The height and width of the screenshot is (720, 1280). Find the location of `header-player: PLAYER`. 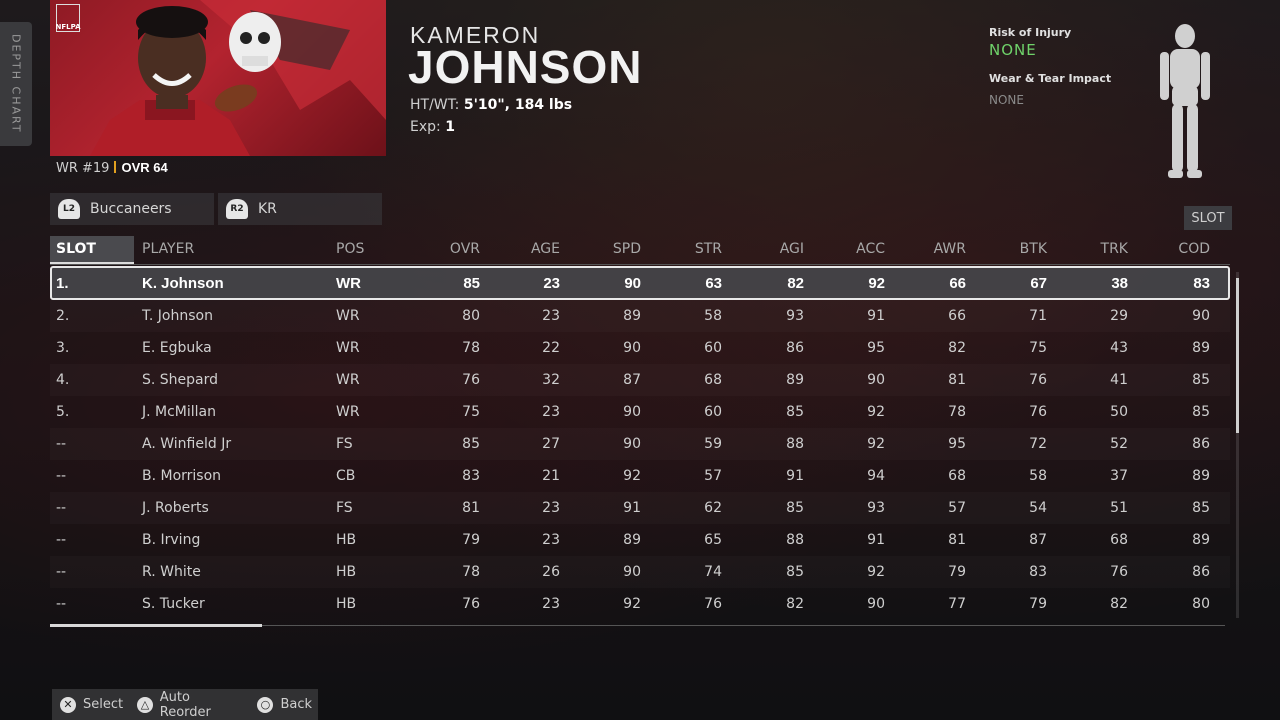

header-player: PLAYER is located at coordinates (168, 249).